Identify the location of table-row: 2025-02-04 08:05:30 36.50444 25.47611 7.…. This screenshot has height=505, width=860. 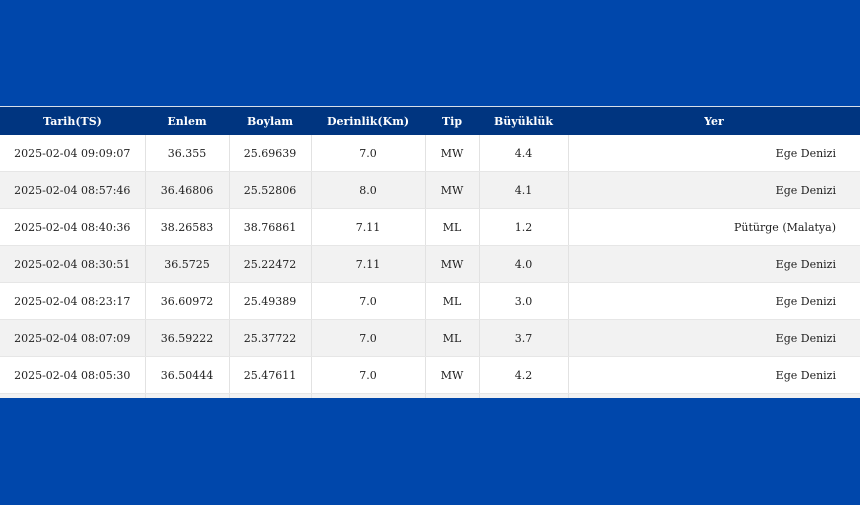
(430, 375).